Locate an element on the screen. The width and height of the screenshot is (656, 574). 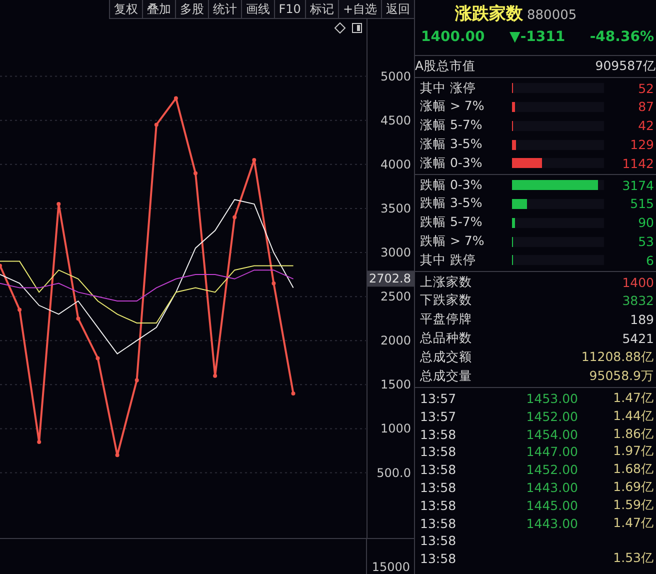
stat-label: 总成交额 is located at coordinates (446, 357).